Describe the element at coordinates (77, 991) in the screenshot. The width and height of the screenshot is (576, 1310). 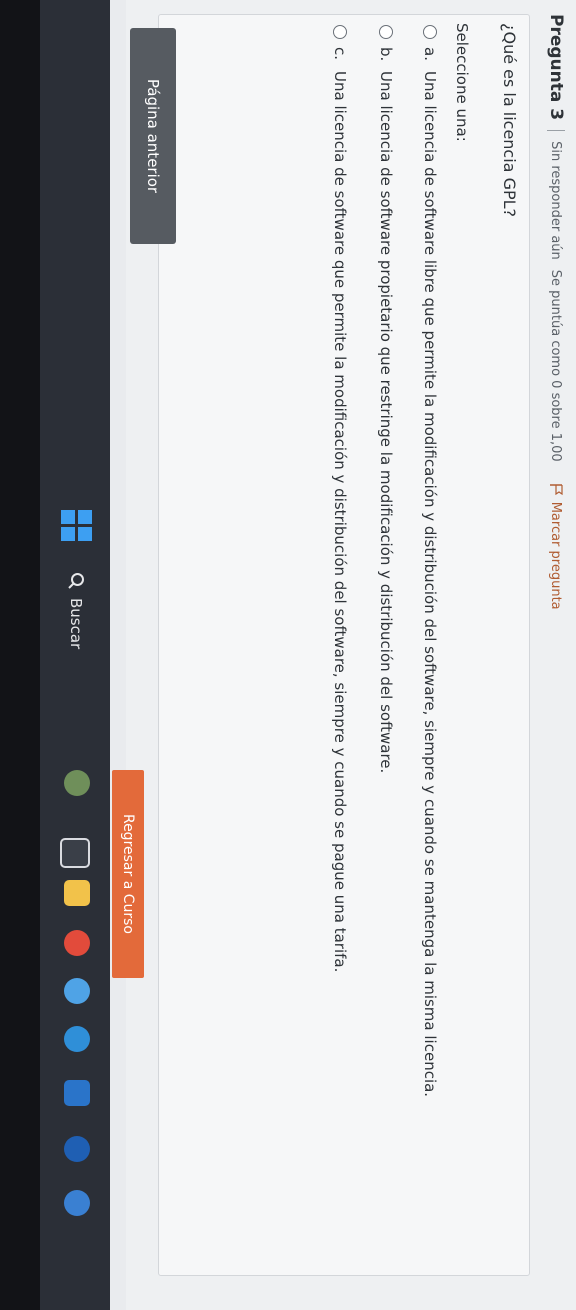
I see `photos-icon` at that location.